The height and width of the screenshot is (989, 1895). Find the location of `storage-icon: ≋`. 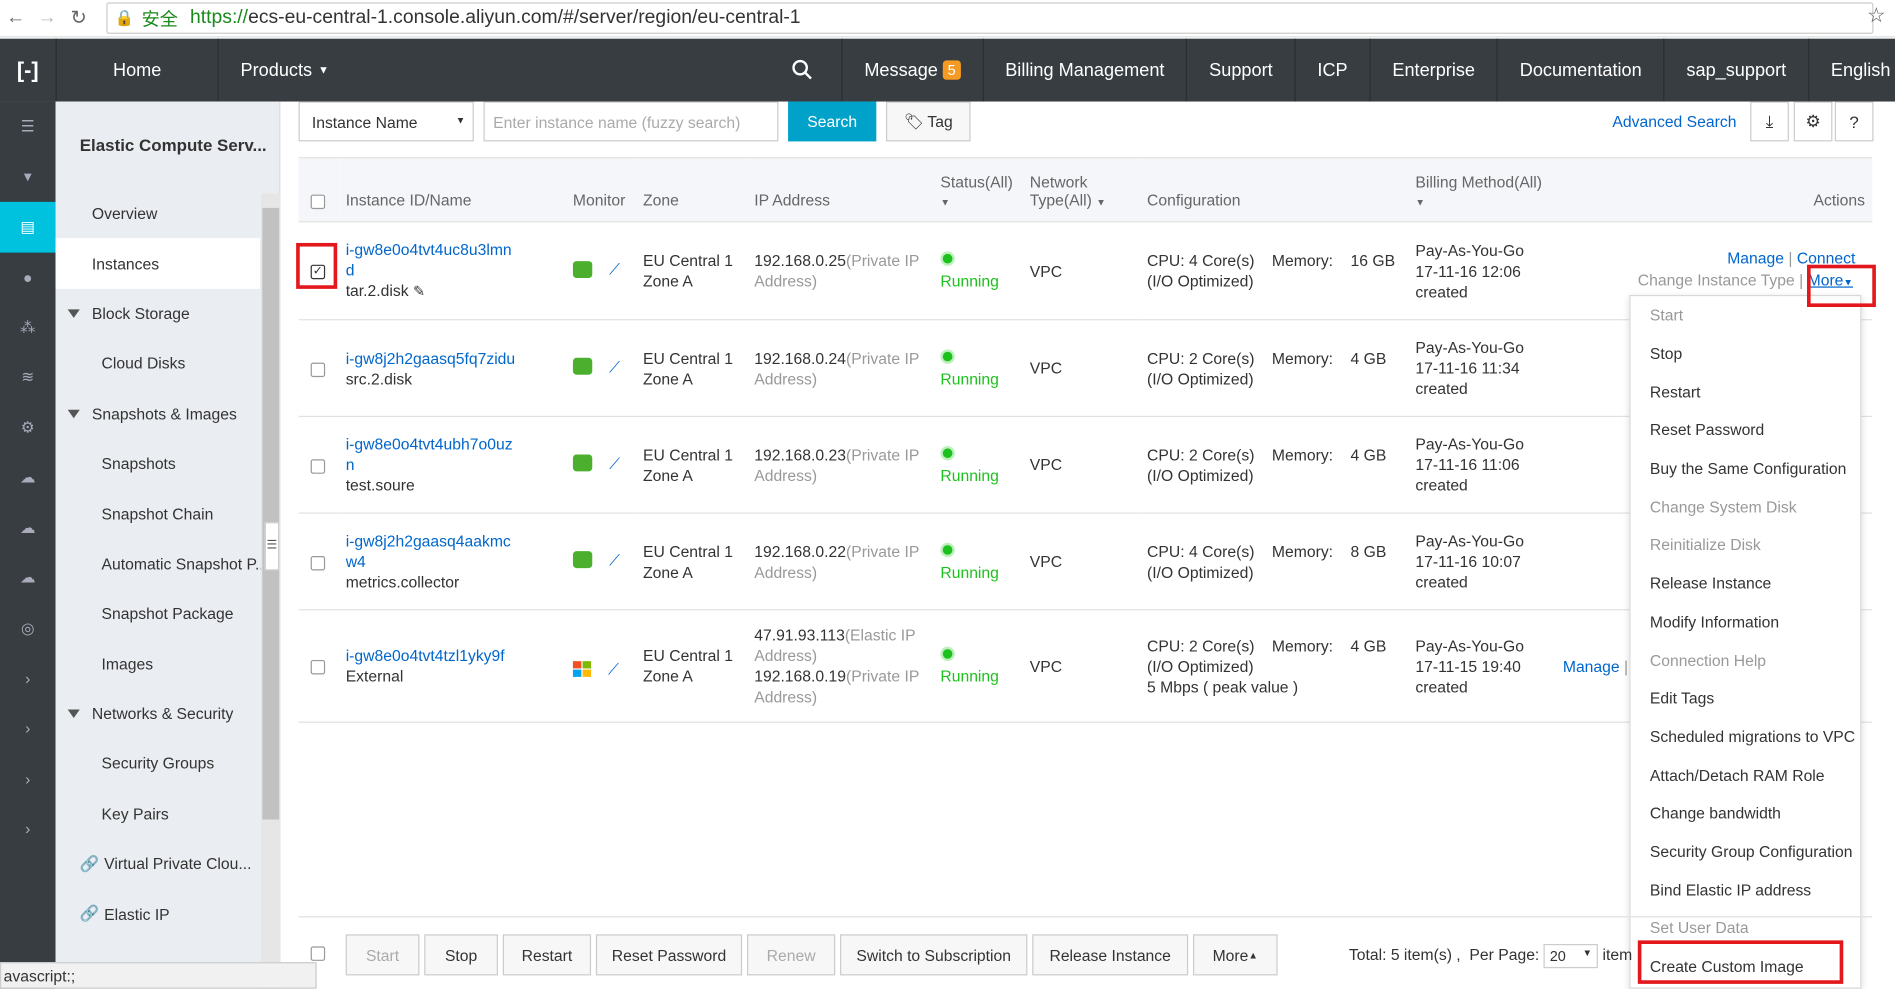

storage-icon: ≋ is located at coordinates (28, 377).